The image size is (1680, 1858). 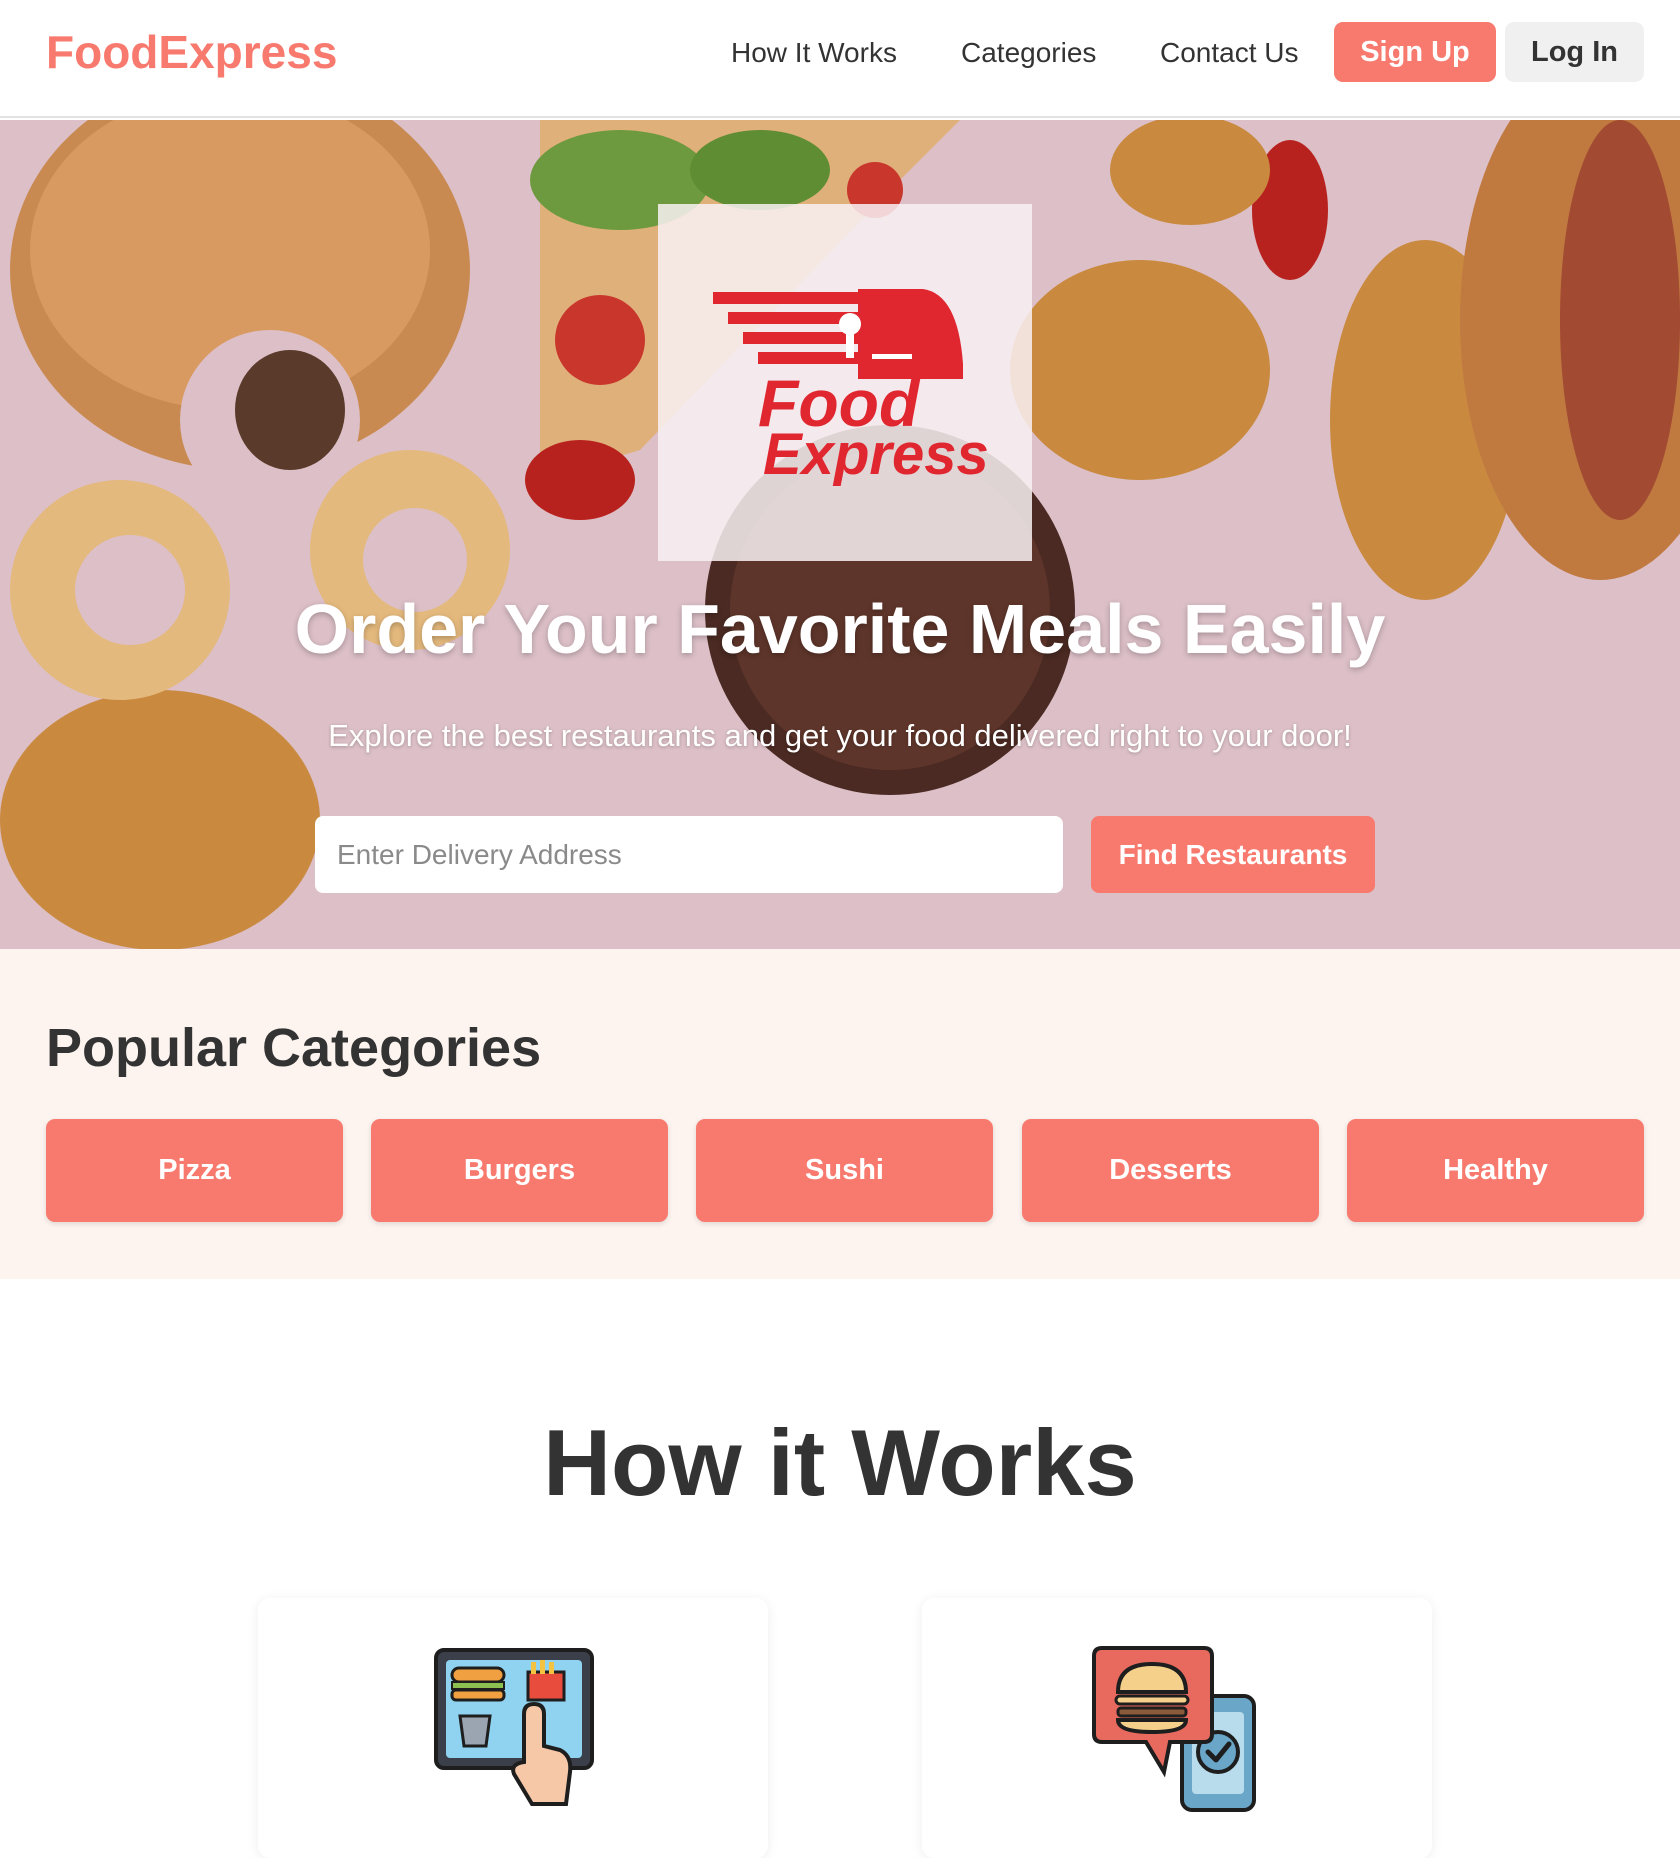 What do you see at coordinates (1170, 1170) in the screenshot?
I see `category-desserts: Desserts` at bounding box center [1170, 1170].